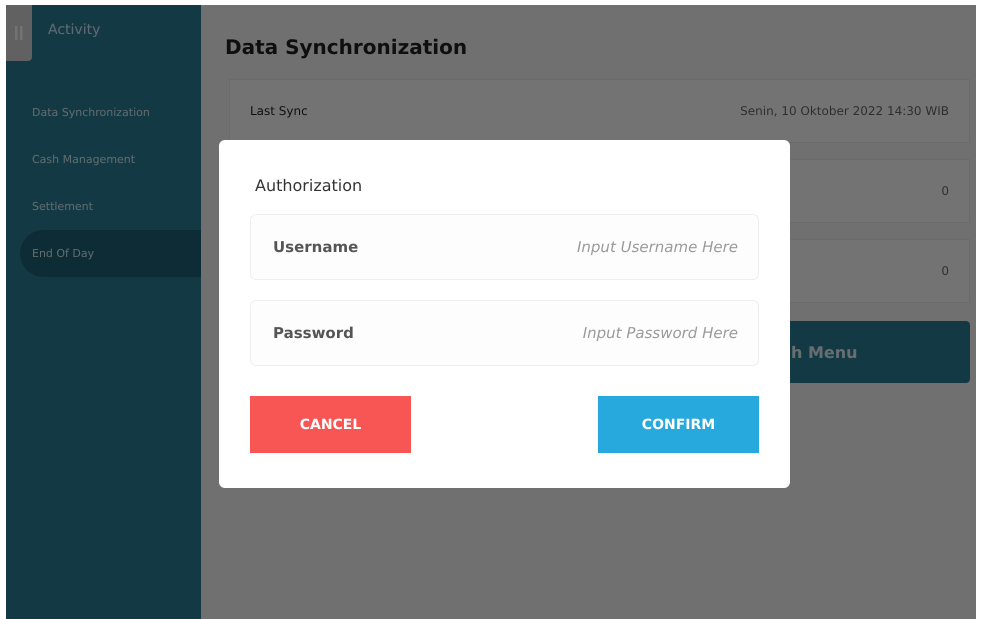 The width and height of the screenshot is (988, 619). I want to click on sidebar-toggle, so click(19, 33).